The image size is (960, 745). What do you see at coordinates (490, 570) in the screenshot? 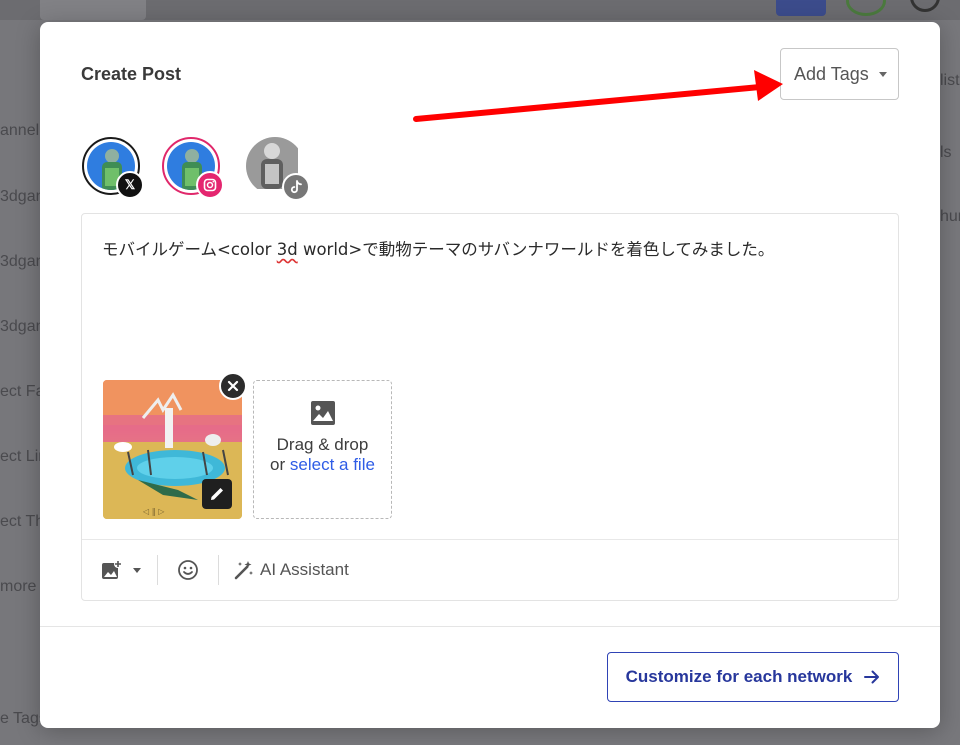
I see `editor-toolbar: AI Assistant` at bounding box center [490, 570].